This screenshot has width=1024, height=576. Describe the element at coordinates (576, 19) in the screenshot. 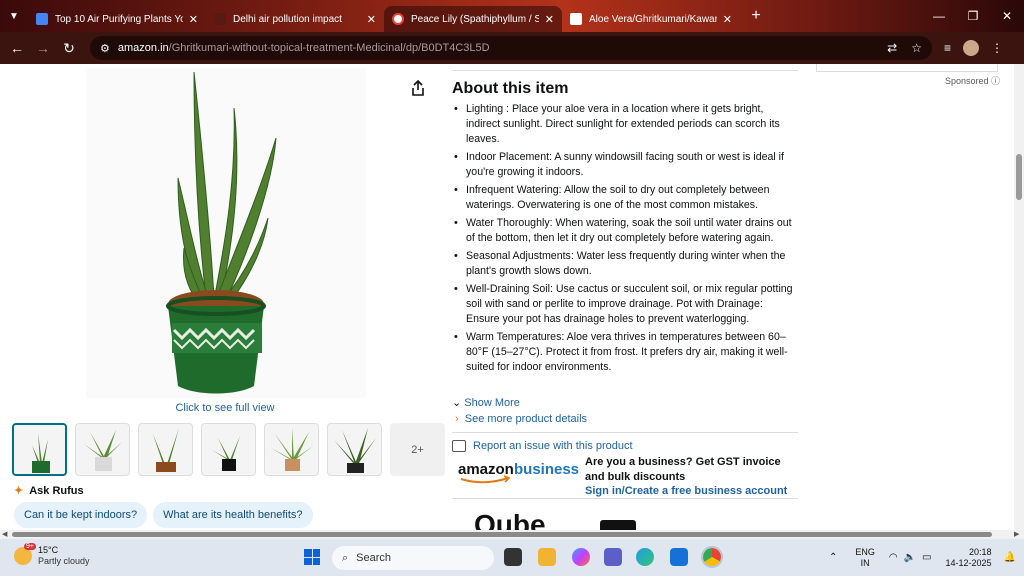

I see `amazon-favicon-icon` at that location.